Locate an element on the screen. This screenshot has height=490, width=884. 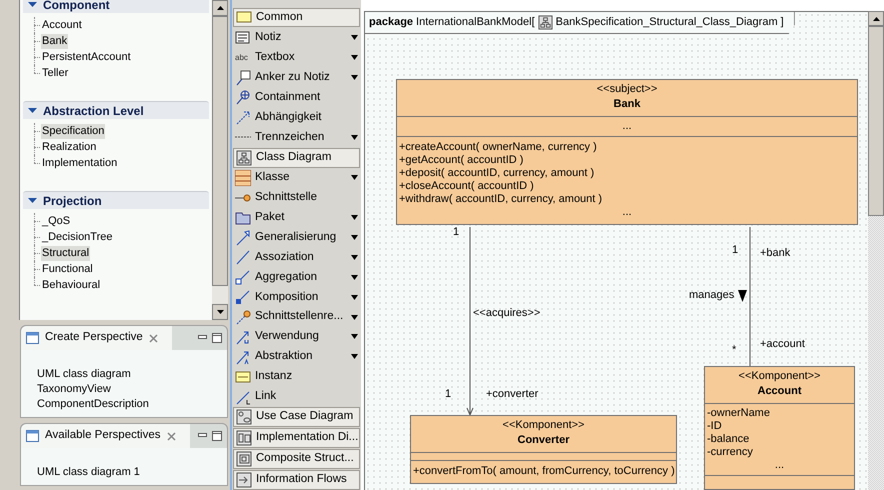
palette-drawer: Class Diagram is located at coordinates (296, 158).